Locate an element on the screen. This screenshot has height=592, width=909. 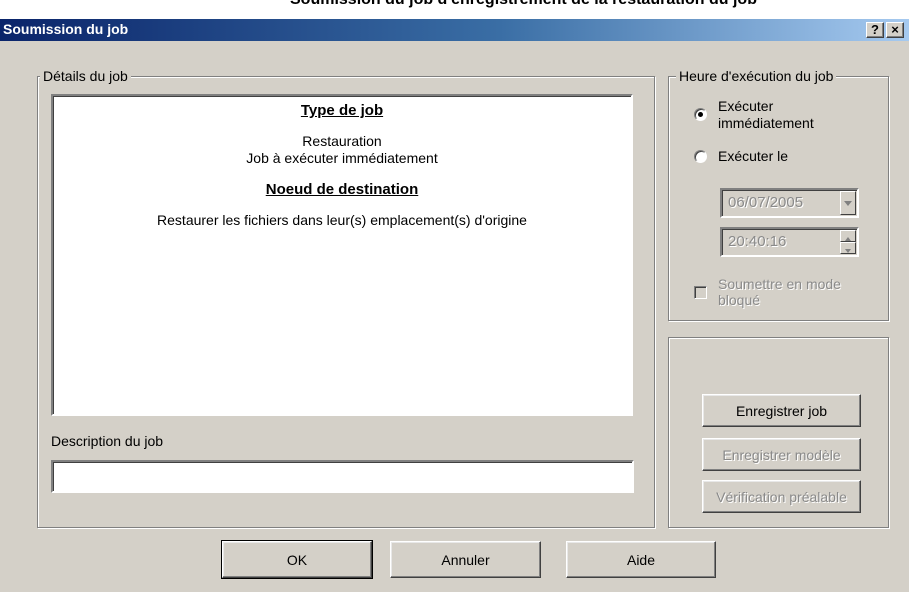
spin-down-icon is located at coordinates (848, 251).